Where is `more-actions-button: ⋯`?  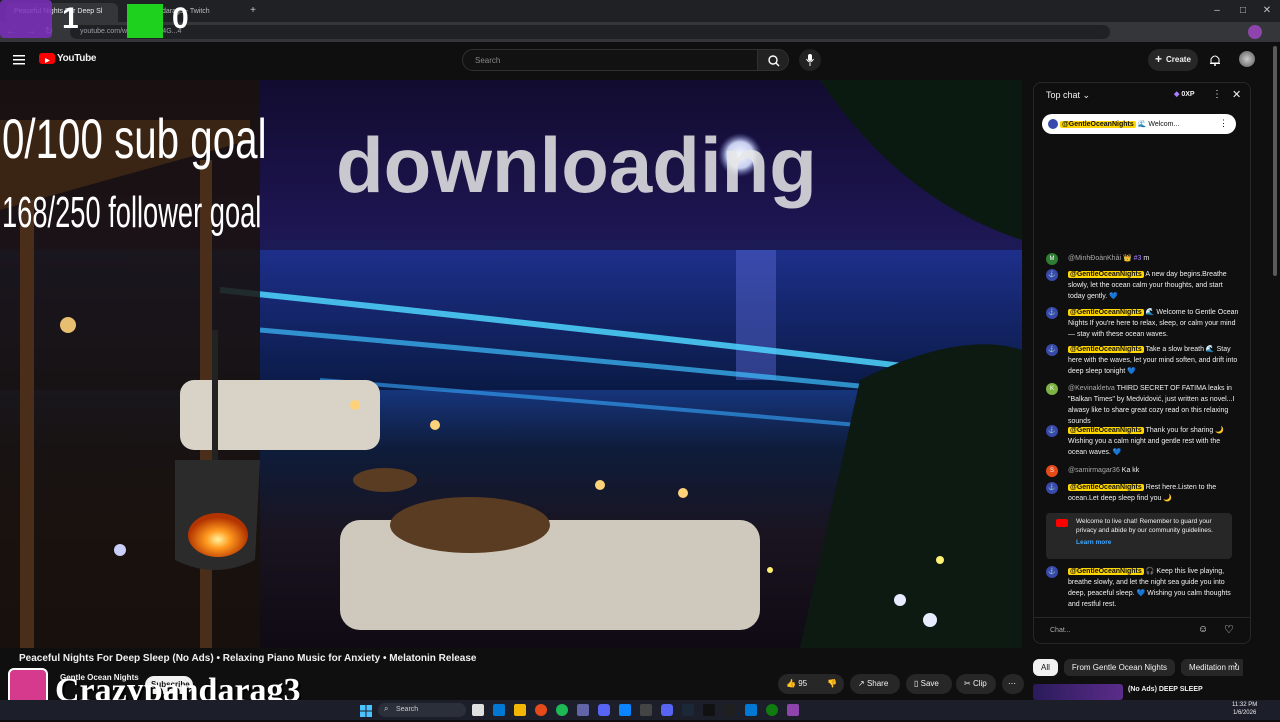 more-actions-button: ⋯ is located at coordinates (1013, 684).